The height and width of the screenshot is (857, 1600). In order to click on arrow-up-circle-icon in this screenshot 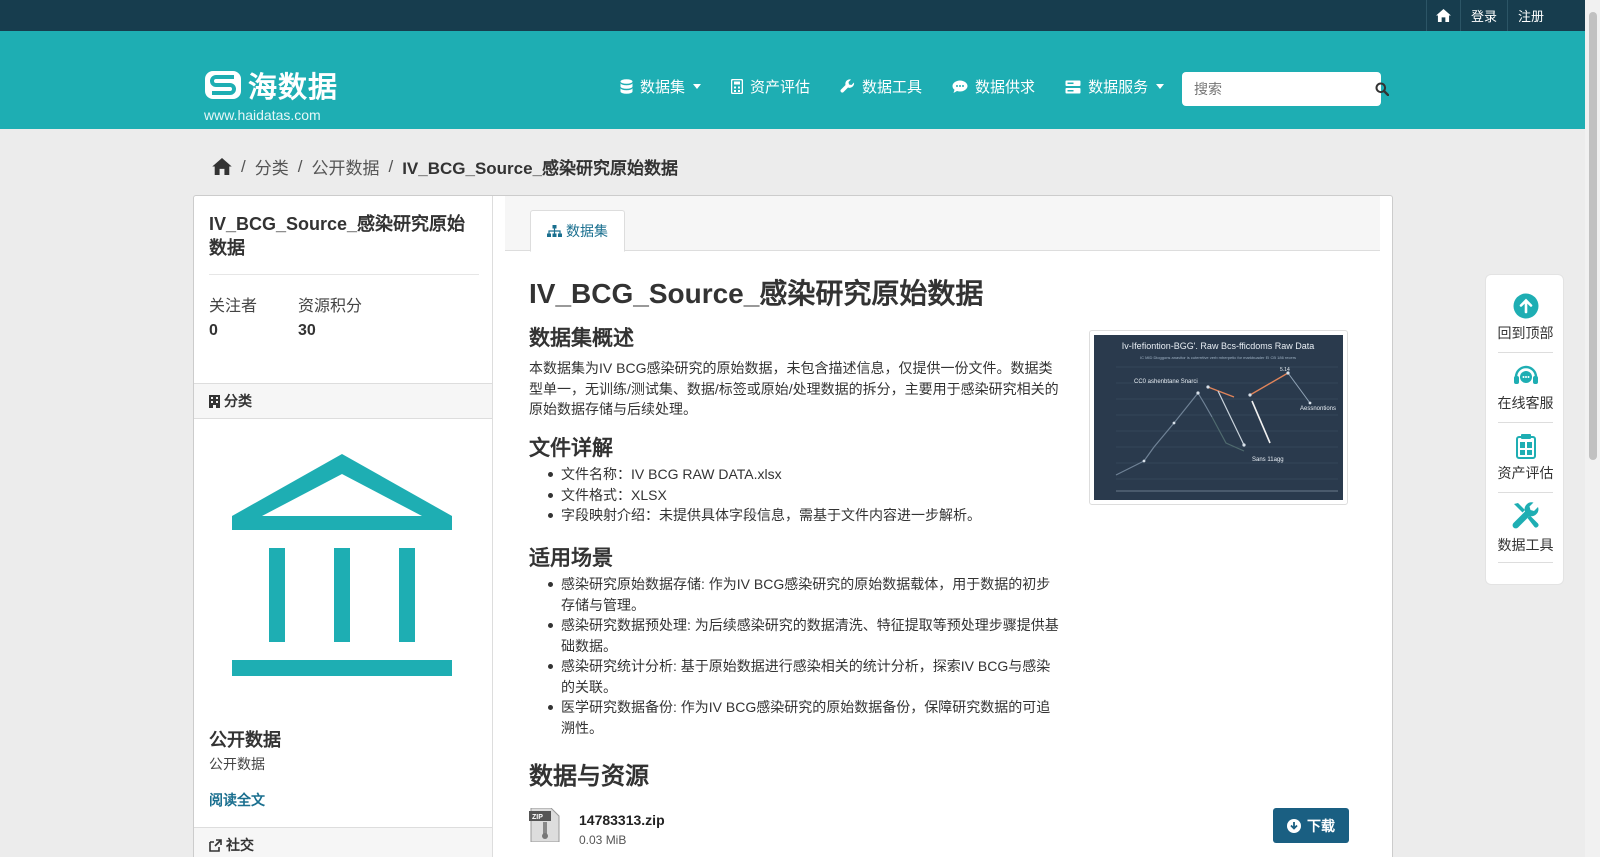, I will do `click(1525, 306)`.